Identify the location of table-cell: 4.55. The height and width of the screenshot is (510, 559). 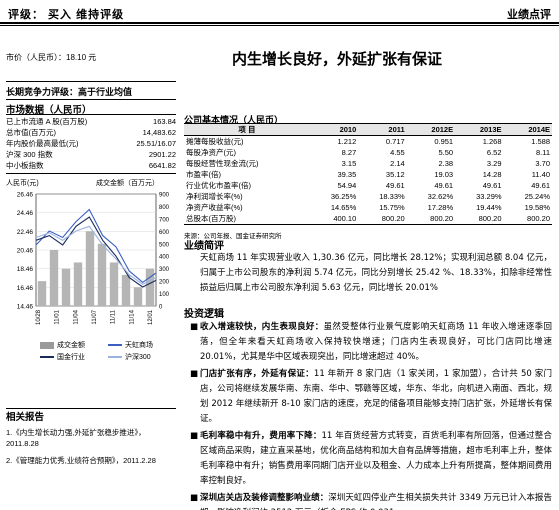
(397, 152).